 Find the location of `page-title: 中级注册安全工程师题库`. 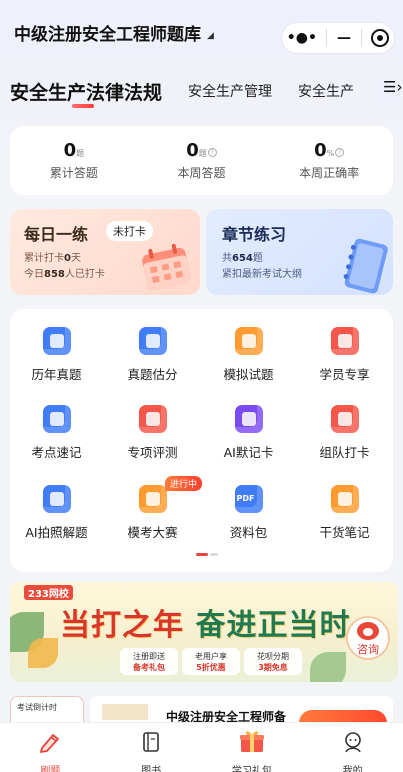

page-title: 中级注册安全工程师题库 is located at coordinates (107, 35).